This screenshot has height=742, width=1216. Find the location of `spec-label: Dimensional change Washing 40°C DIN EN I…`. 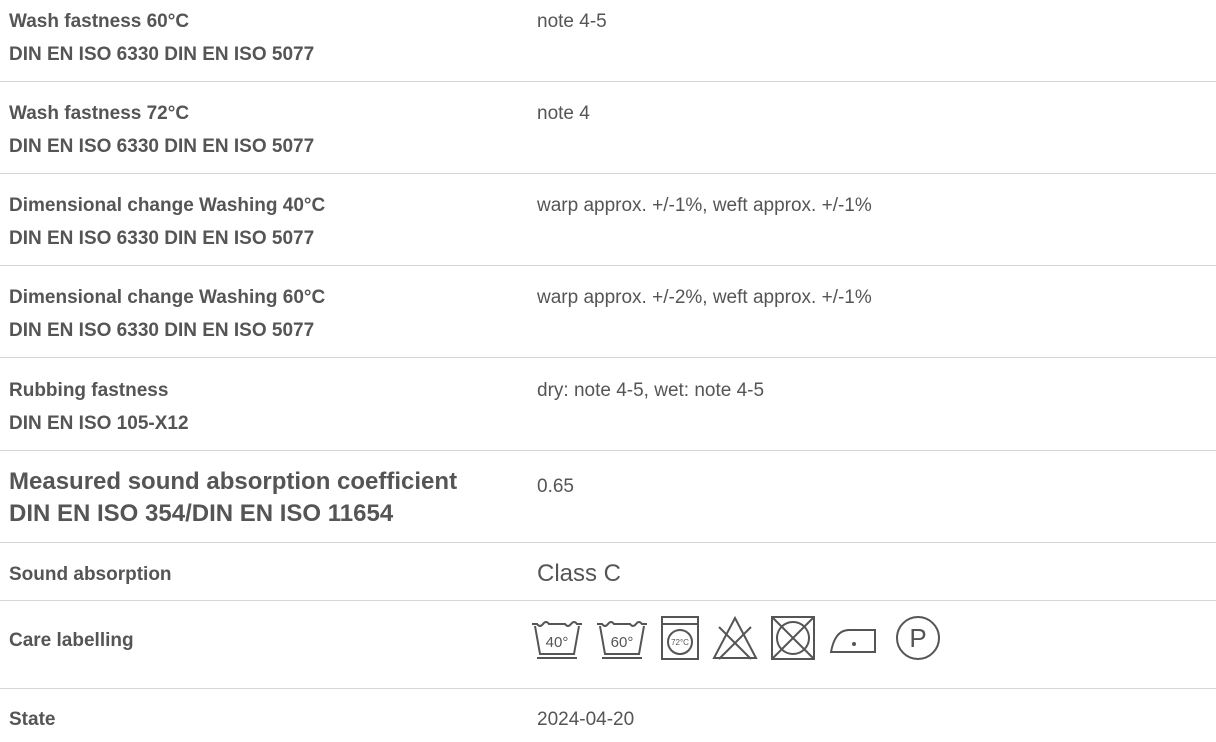

spec-label: Dimensional change Washing 40°C DIN EN I… is located at coordinates (167, 222).